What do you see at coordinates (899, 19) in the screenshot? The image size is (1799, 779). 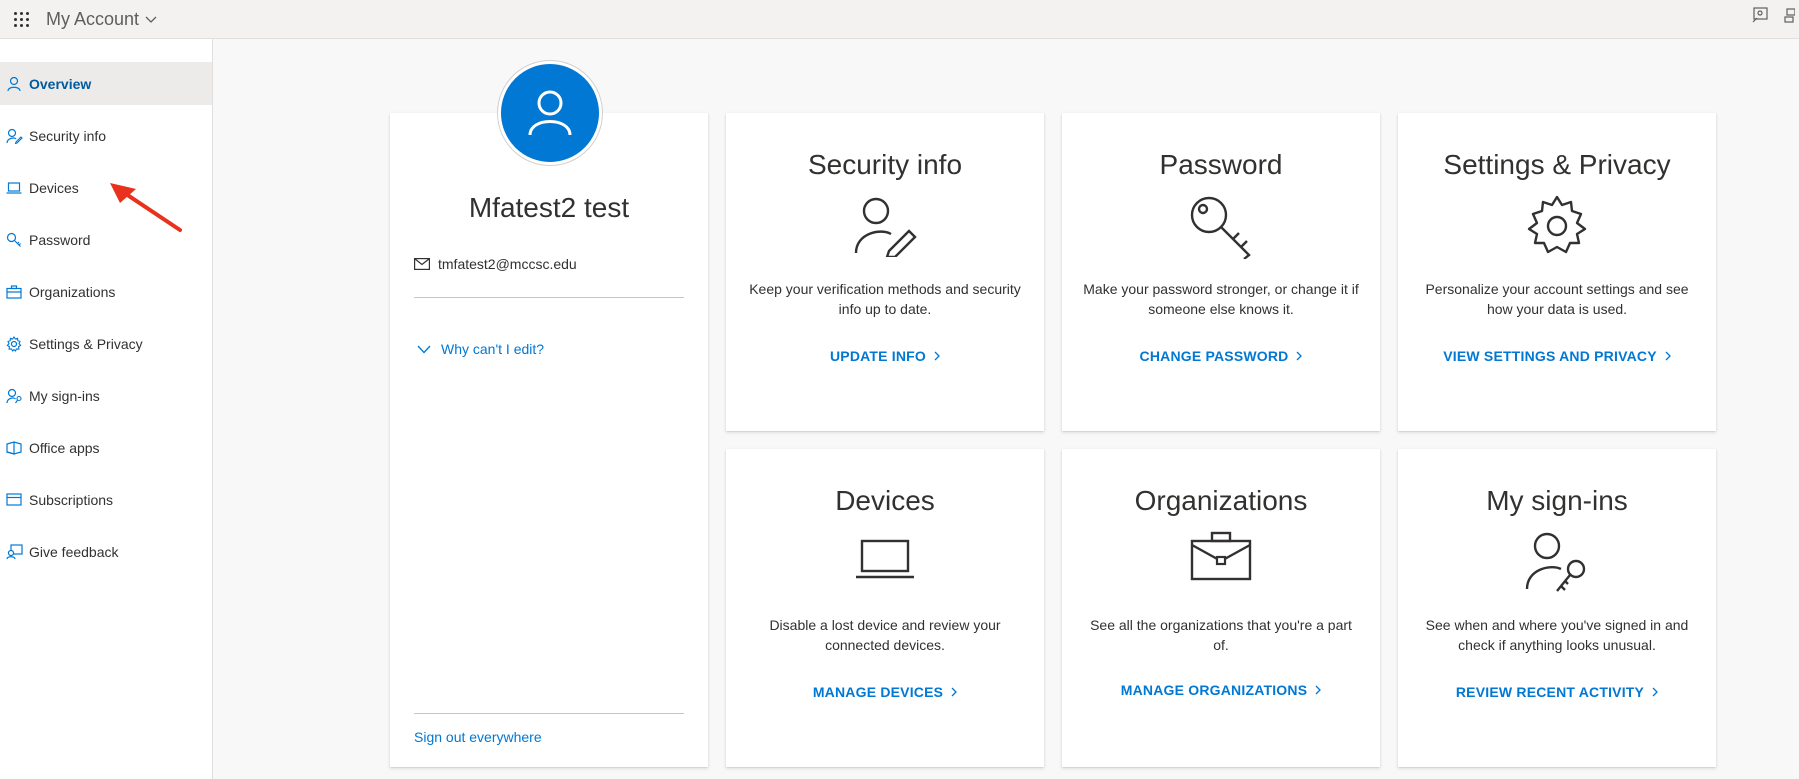 I see `top-bar: My Account` at bounding box center [899, 19].